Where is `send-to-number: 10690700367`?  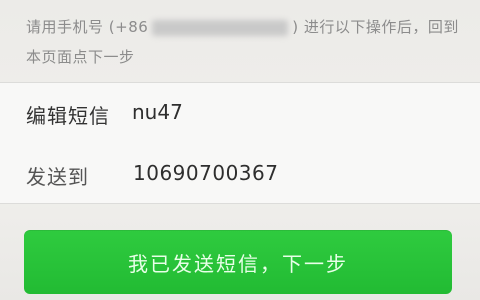
send-to-number: 10690700367 is located at coordinates (206, 173).